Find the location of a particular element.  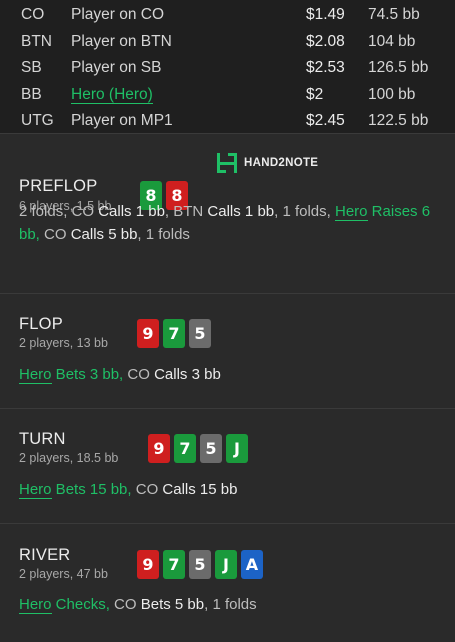

player-row: SB Player on SB $2.53 126.5 bb is located at coordinates (227, 68).